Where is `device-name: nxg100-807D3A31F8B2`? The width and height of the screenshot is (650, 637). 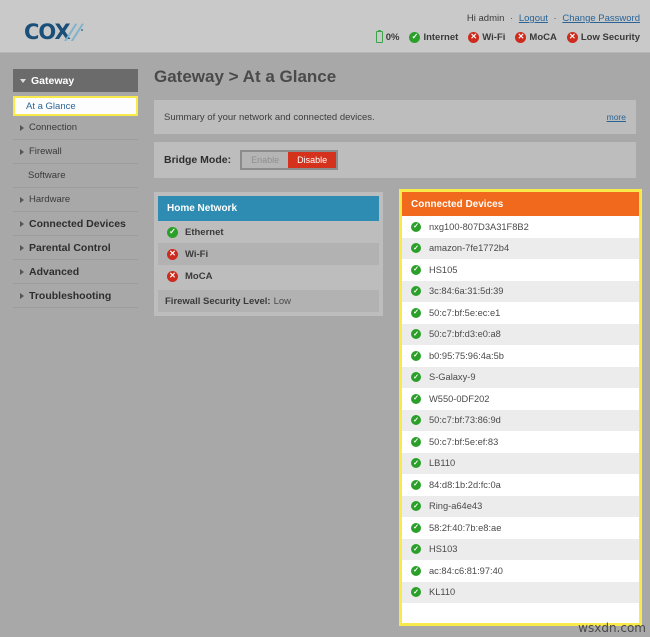 device-name: nxg100-807D3A31F8B2 is located at coordinates (479, 226).